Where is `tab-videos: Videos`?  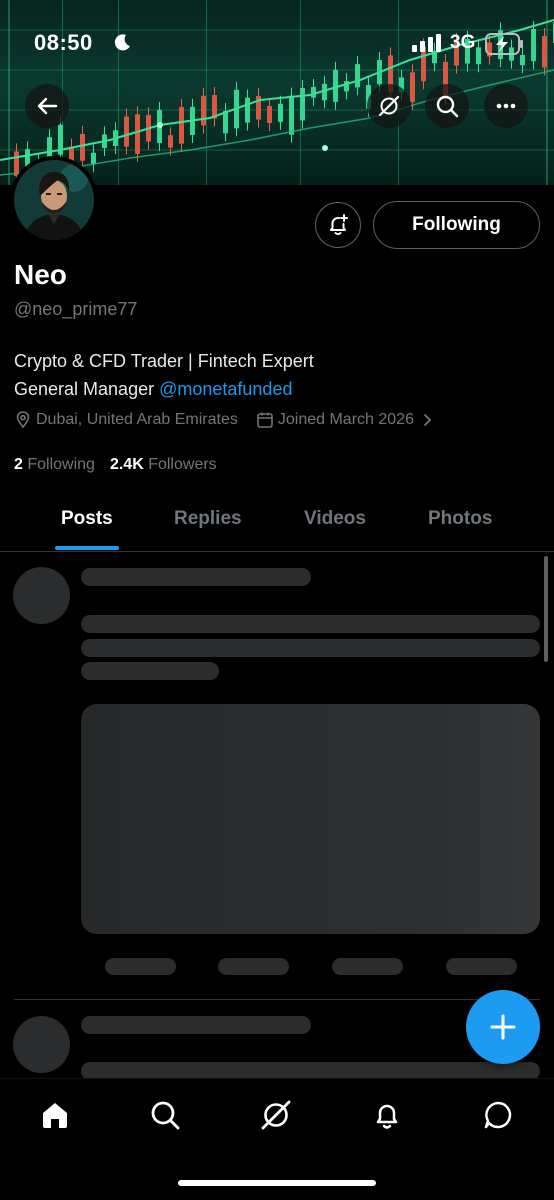
tab-videos: Videos is located at coordinates (335, 519).